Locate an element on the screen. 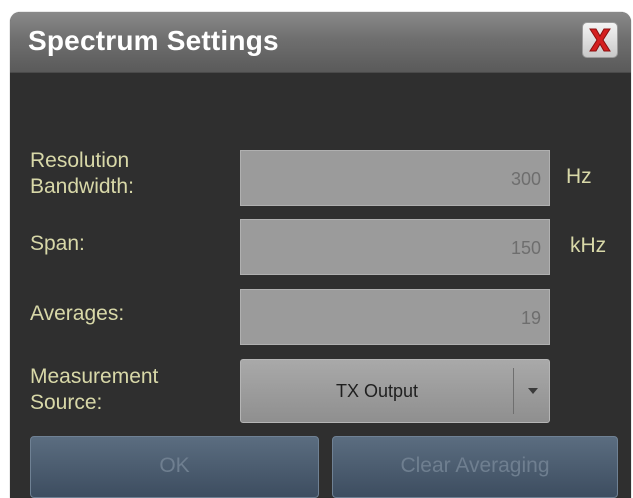 This screenshot has width=633, height=498. dropdown-separator is located at coordinates (513, 391).